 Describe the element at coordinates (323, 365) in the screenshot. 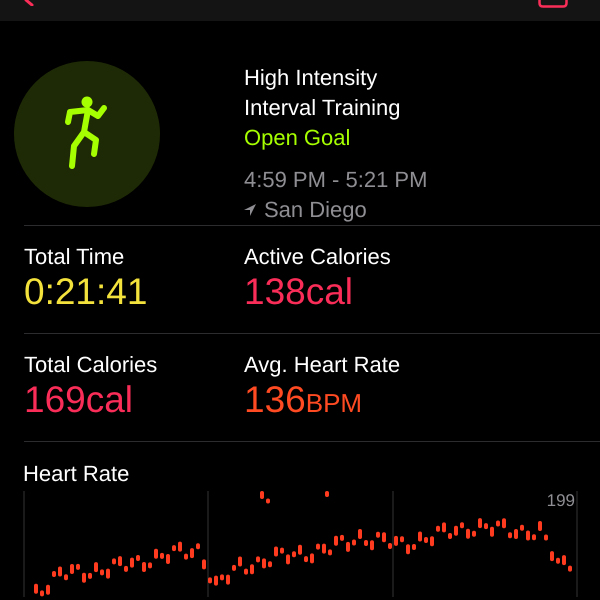

I see `stat-label: Avg. Heart Rate` at that location.